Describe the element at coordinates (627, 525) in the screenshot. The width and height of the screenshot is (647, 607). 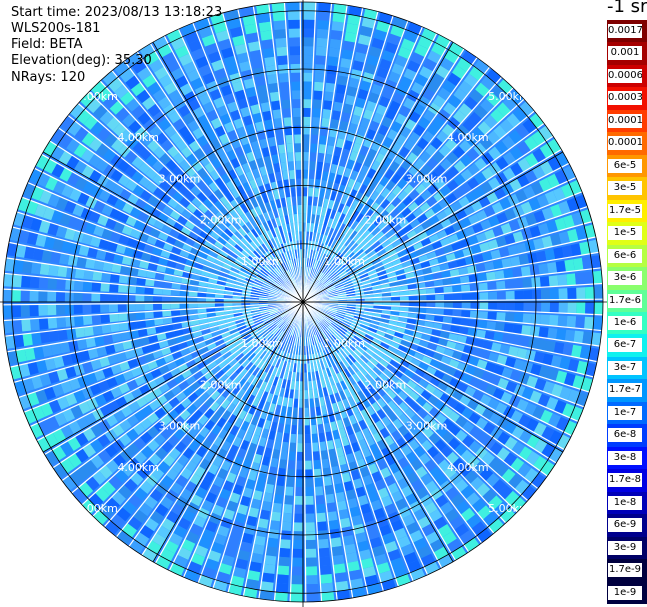
I see `colorbar-cell: 6e-9` at that location.